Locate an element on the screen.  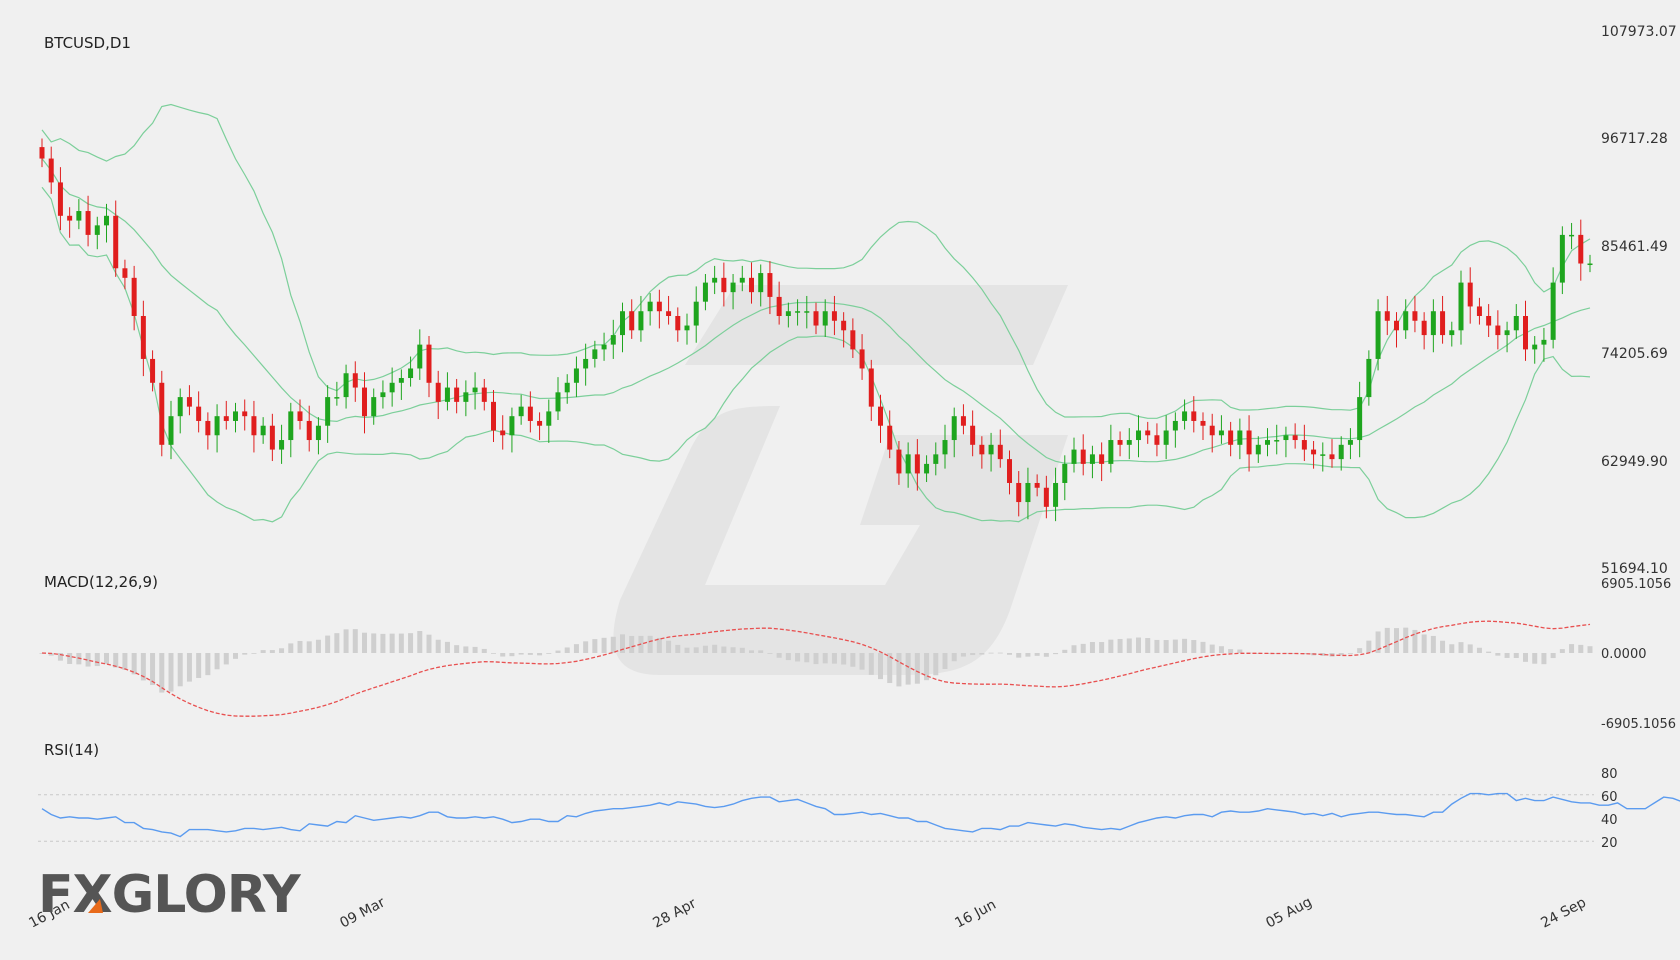
rsi-tick-80: 80 is located at coordinates (1609, 774).